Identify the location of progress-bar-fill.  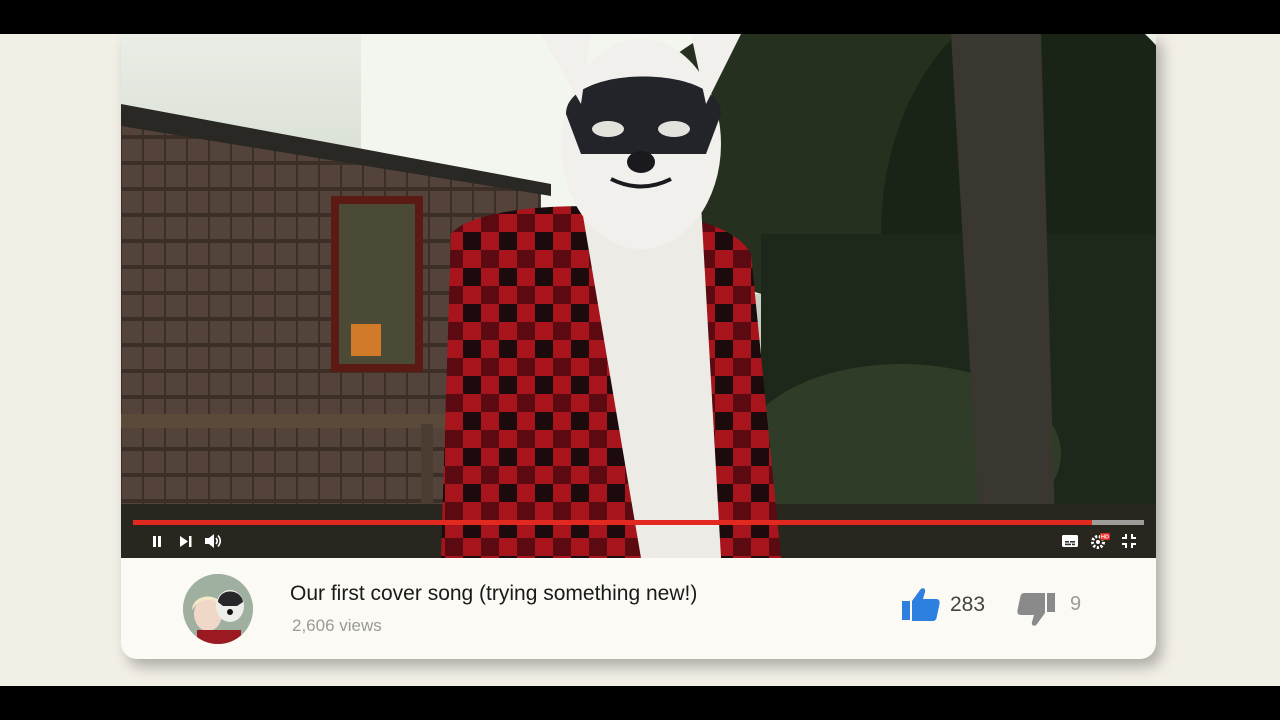
(612, 522).